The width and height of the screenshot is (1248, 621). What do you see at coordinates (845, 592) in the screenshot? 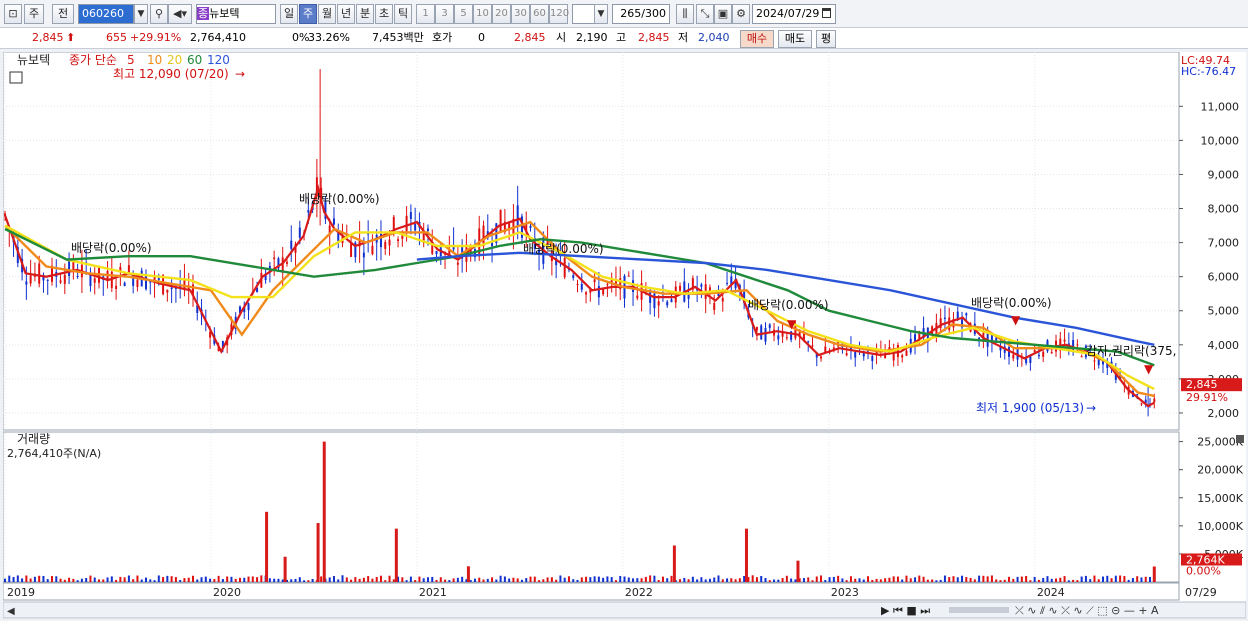
I see `x-tick-label: 2023` at bounding box center [845, 592].